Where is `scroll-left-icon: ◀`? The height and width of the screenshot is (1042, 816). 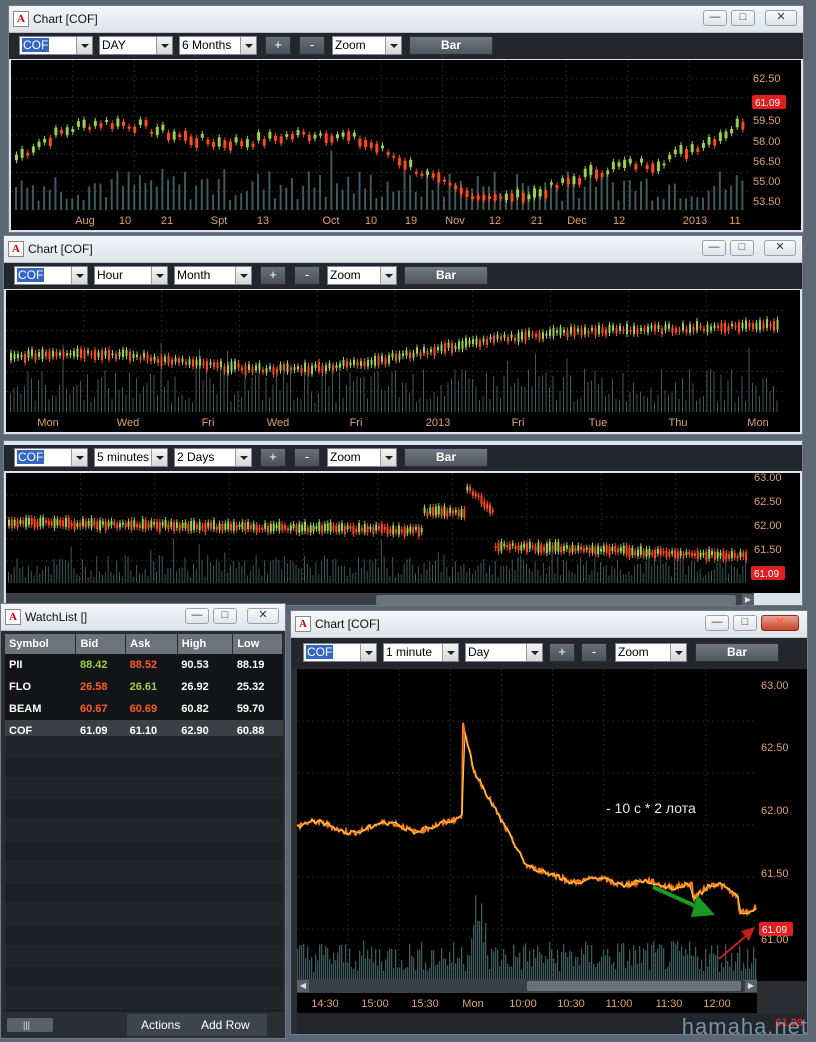 scroll-left-icon: ◀ is located at coordinates (303, 986).